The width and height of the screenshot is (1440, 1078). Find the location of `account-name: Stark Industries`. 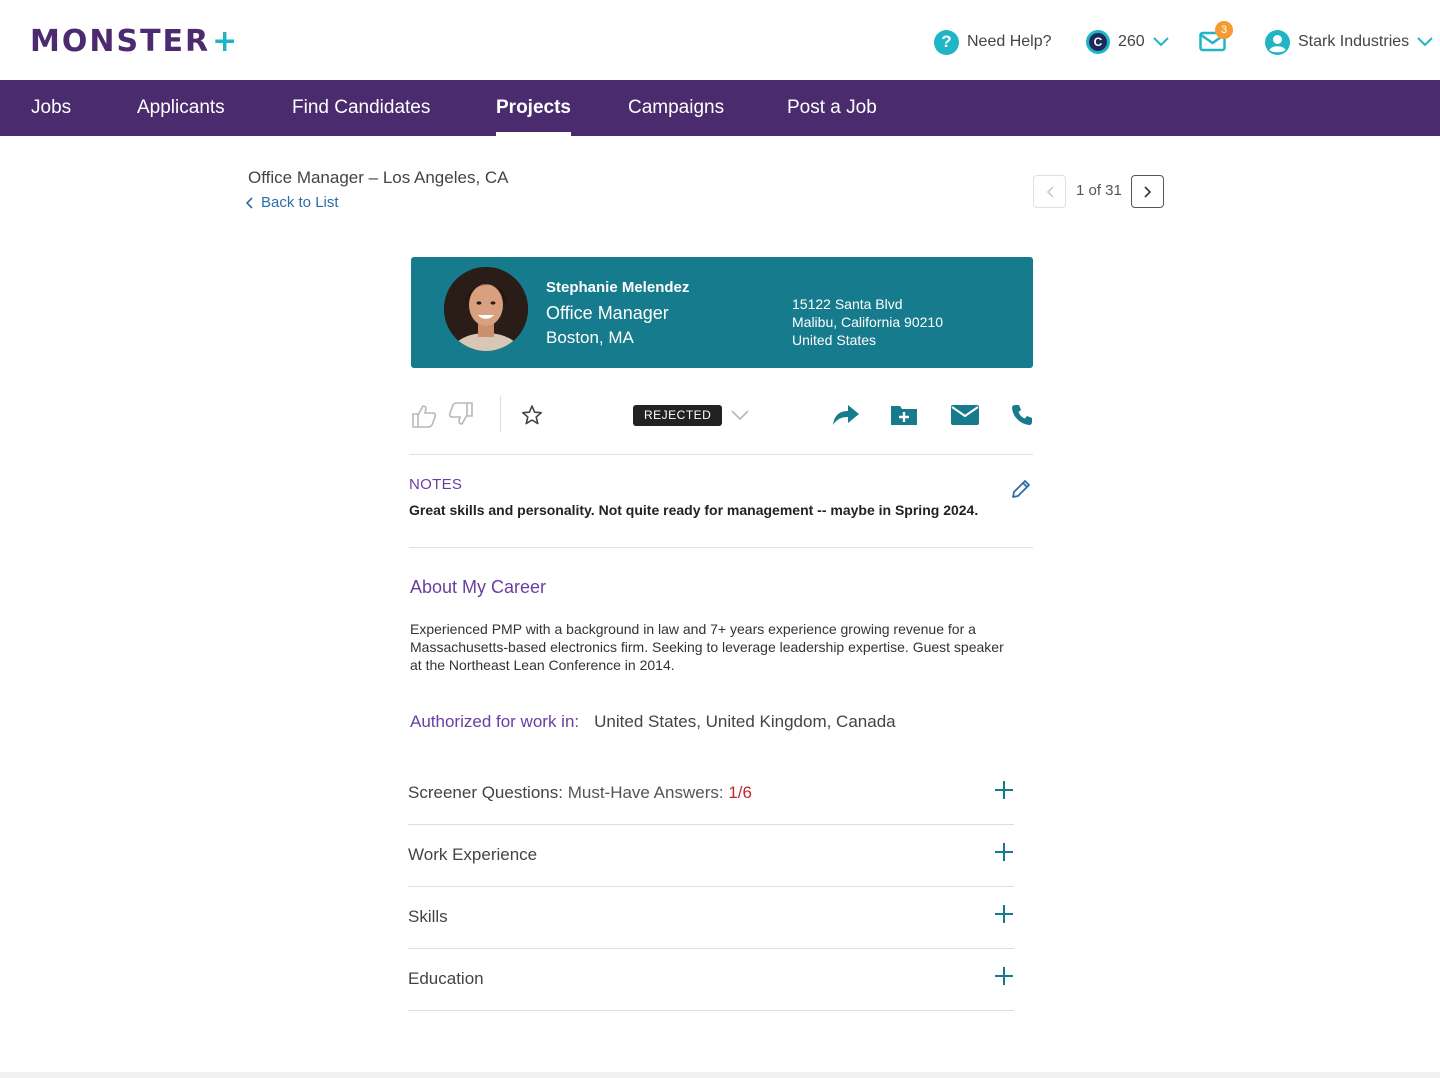

account-name: Stark Industries is located at coordinates (1354, 41).